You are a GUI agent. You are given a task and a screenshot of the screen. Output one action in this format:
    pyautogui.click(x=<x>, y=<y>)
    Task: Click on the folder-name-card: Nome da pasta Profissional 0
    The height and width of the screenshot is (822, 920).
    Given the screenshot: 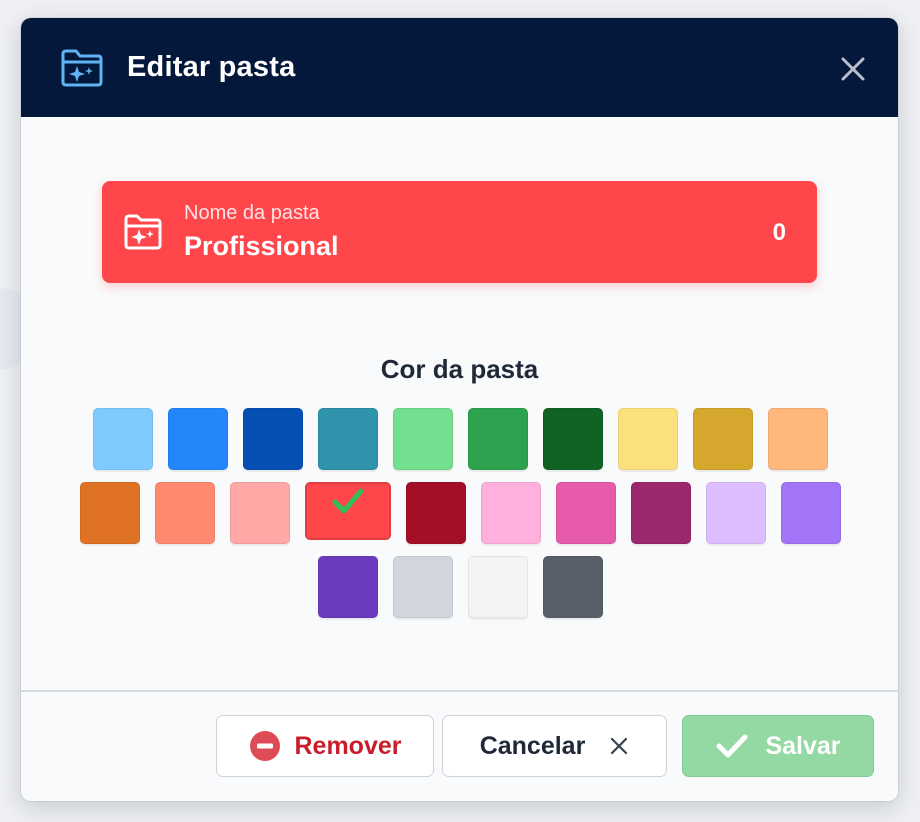 What is the action you would take?
    pyautogui.click(x=459, y=232)
    